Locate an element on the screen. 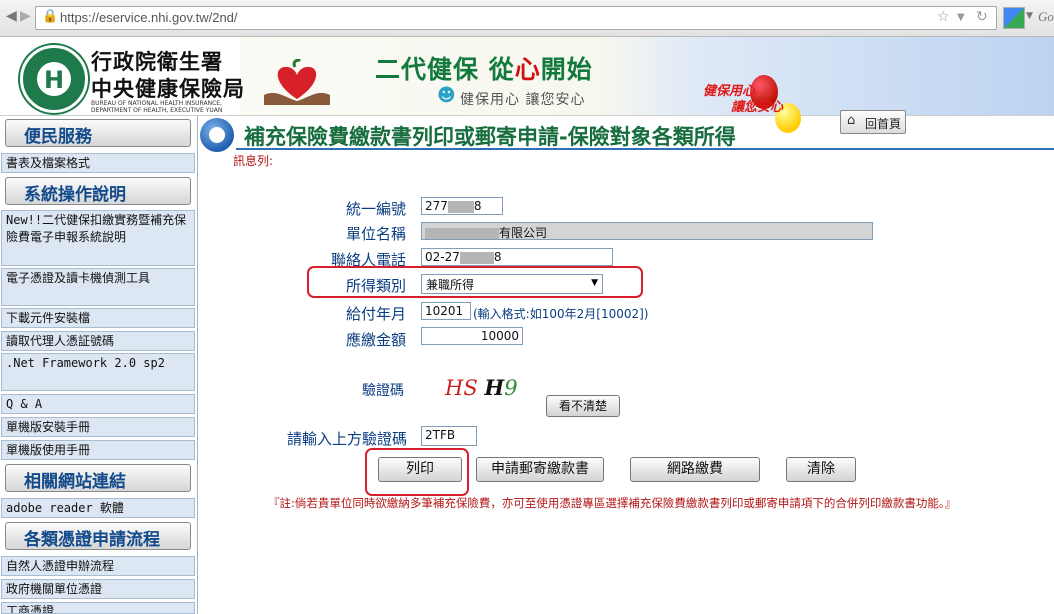 The height and width of the screenshot is (614, 1054). sidebar-section-cert-process: 各類憑證申請流程 is located at coordinates (98, 536).